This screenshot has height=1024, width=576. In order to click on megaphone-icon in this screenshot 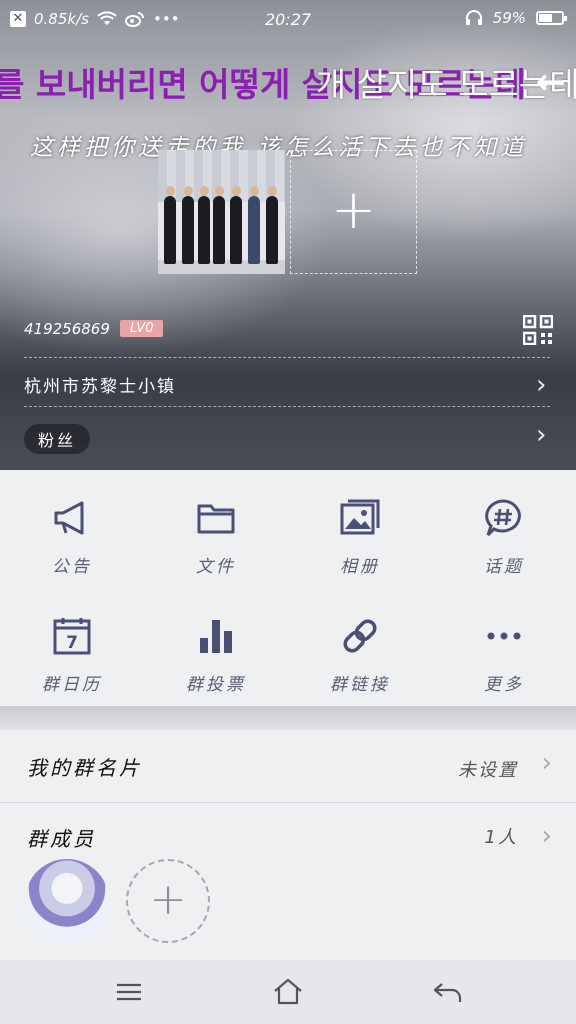, I will do `click(69, 518)`.